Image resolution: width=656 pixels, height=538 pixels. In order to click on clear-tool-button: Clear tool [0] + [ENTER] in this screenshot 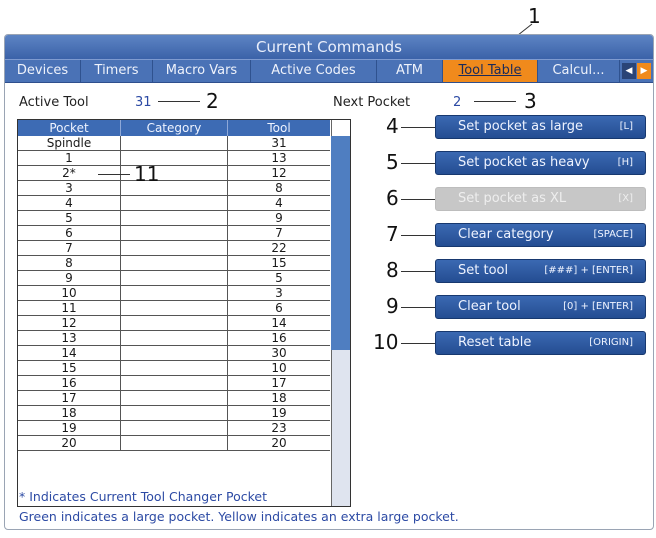, I will do `click(540, 307)`.